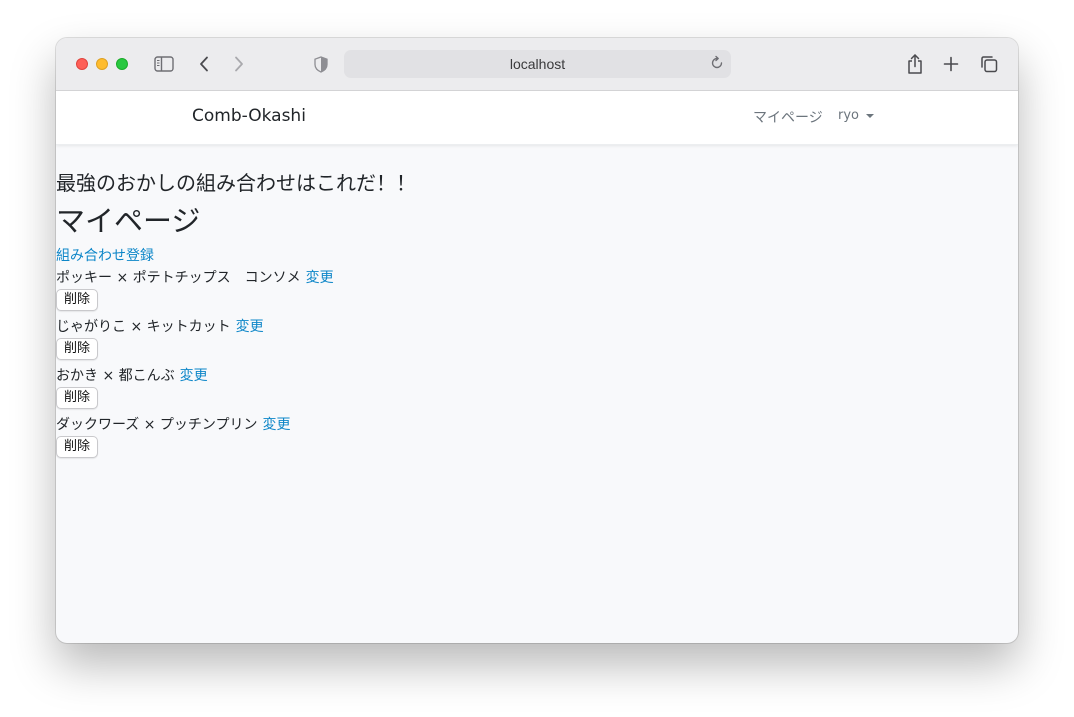 This screenshot has width=1074, height=717. I want to click on combination-text: じゃがりこ × キットカット, so click(143, 327).